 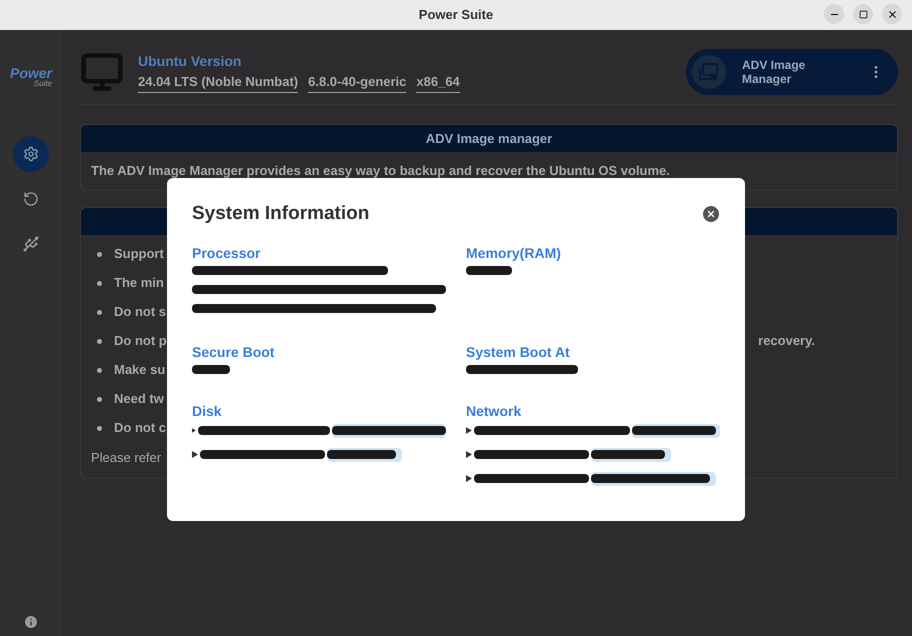 What do you see at coordinates (233, 352) in the screenshot?
I see `section-label: Secure Boot` at bounding box center [233, 352].